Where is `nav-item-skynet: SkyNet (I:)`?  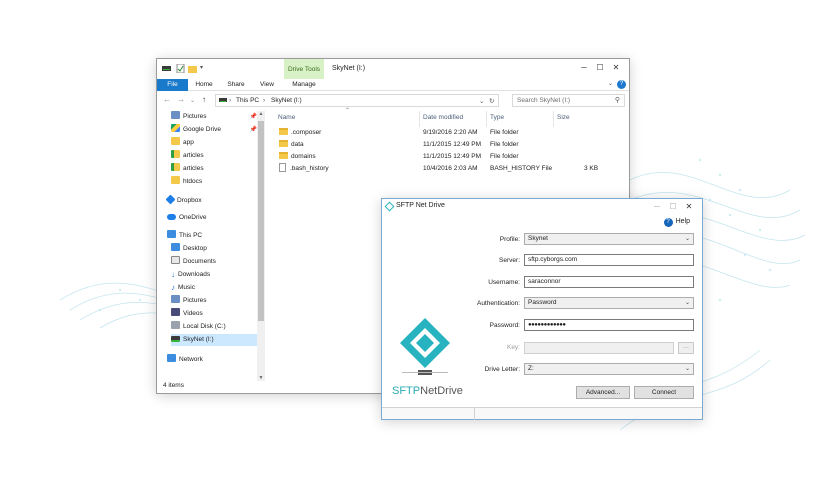 nav-item-skynet: SkyNet (I:) is located at coordinates (215, 340).